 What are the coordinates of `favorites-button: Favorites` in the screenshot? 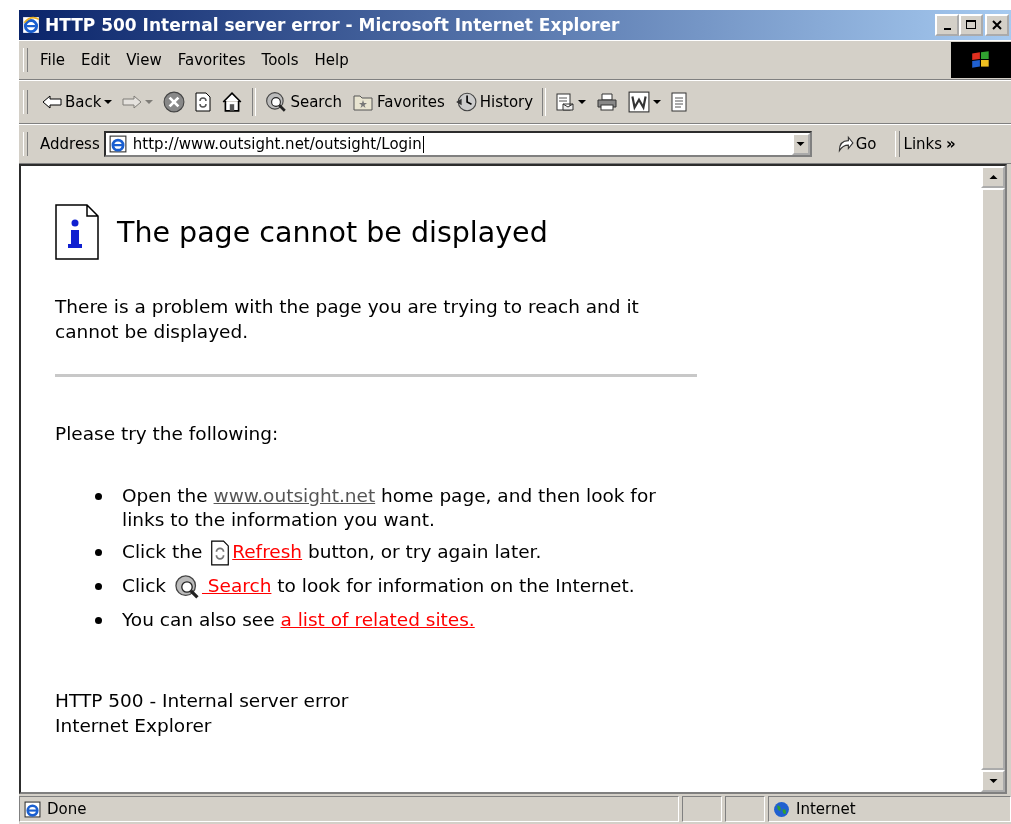 It's located at (398, 102).